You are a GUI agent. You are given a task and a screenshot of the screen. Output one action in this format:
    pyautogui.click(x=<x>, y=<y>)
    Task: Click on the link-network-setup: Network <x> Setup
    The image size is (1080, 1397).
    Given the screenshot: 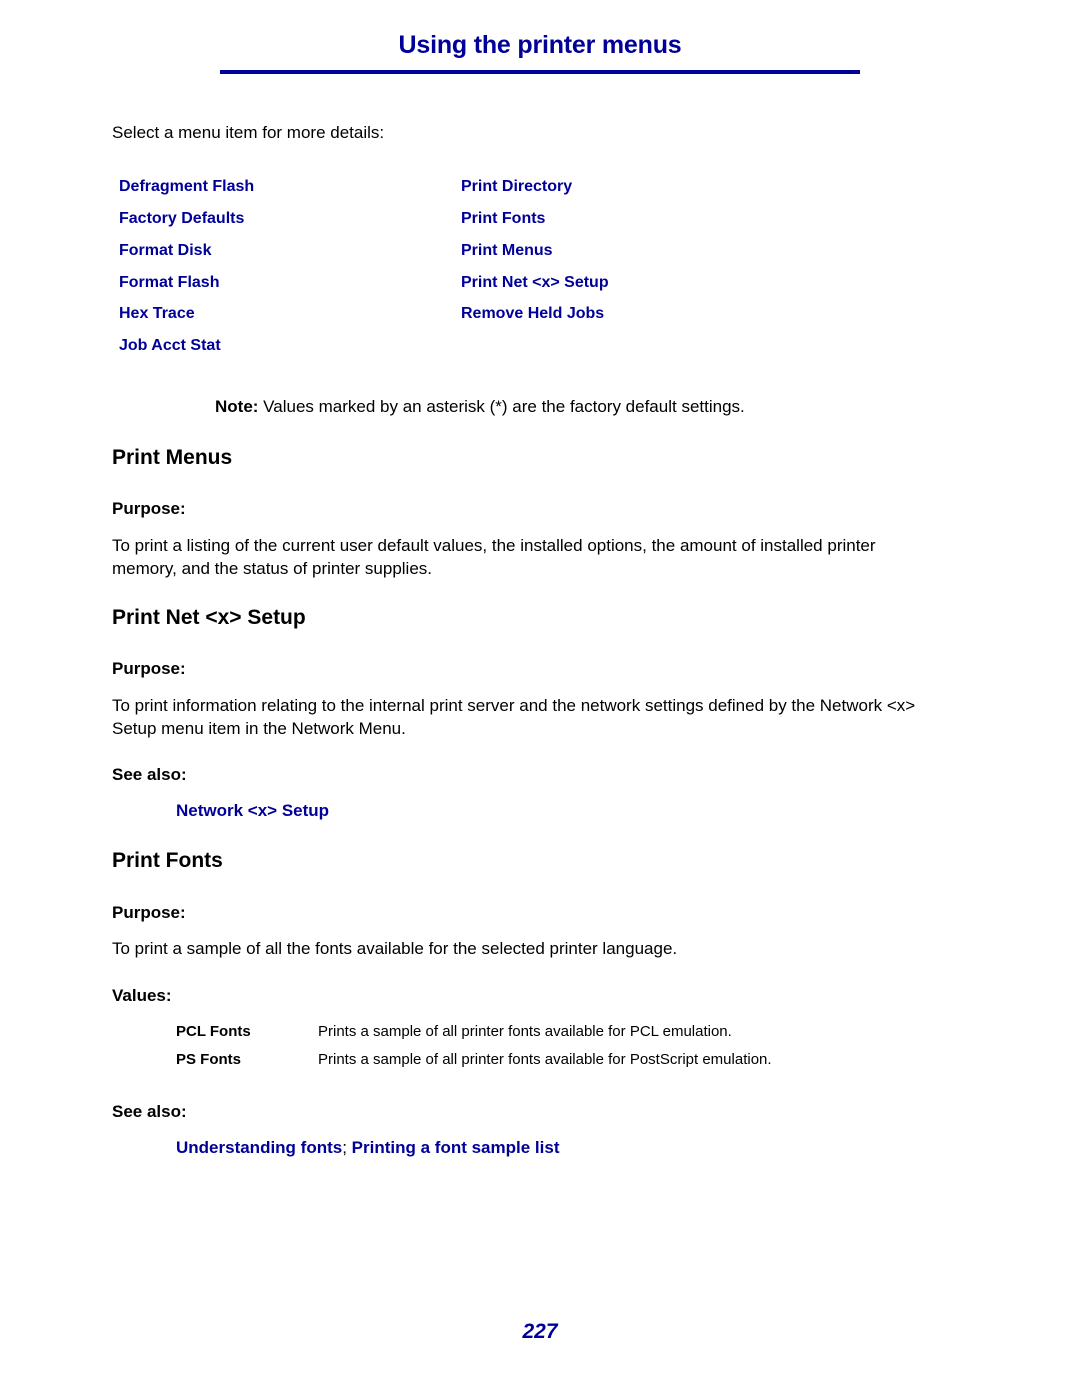 What is the action you would take?
    pyautogui.click(x=252, y=810)
    